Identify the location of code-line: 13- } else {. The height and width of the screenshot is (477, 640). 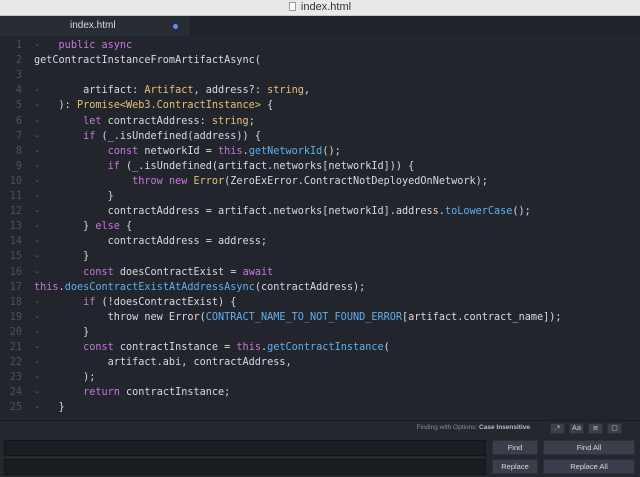
(320, 226).